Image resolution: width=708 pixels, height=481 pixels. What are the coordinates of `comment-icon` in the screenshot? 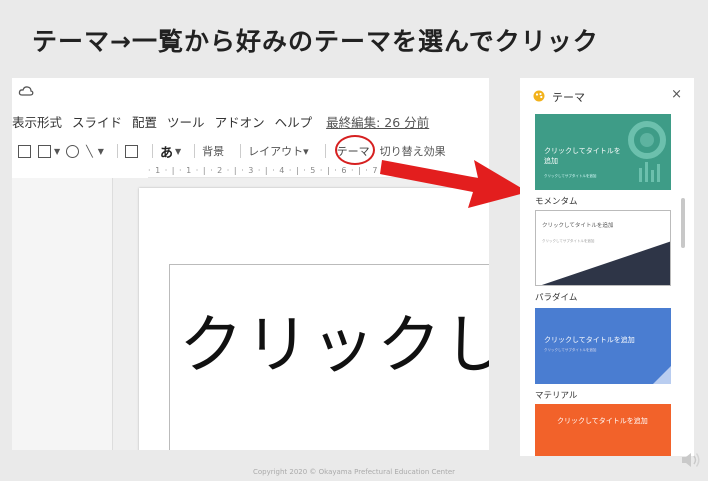 It's located at (131, 151).